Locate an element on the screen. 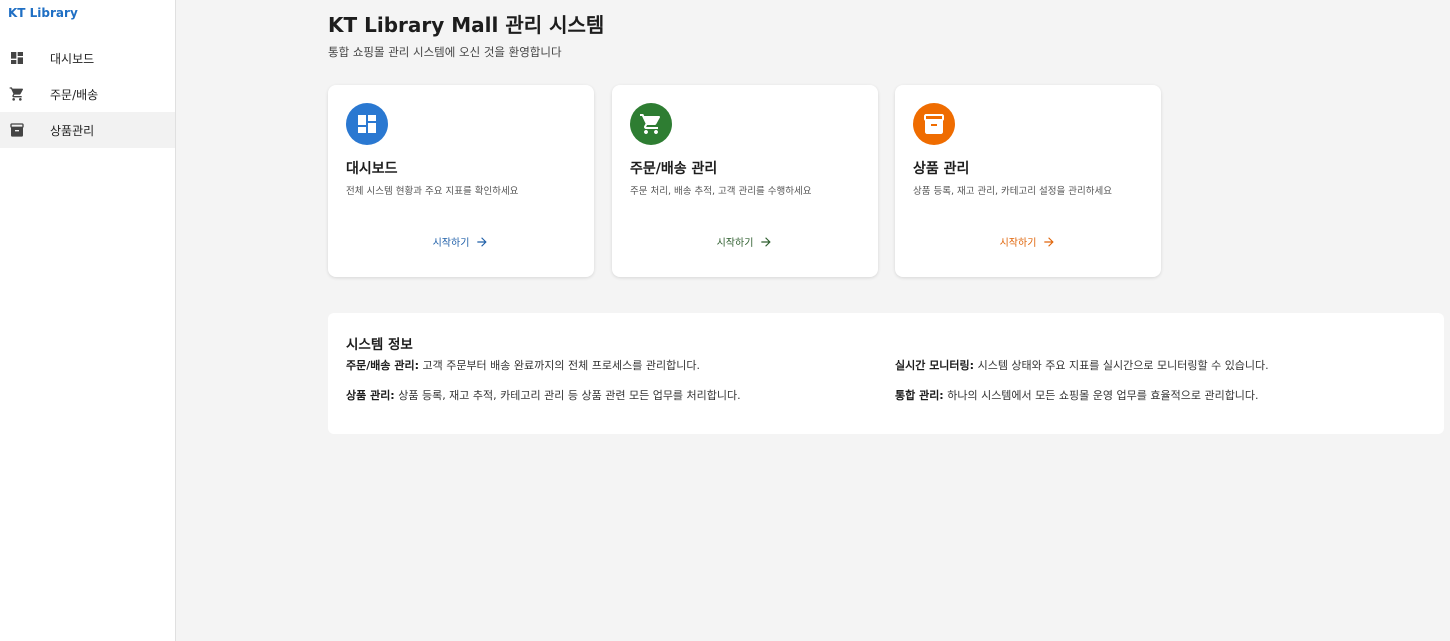 The image size is (1450, 641). info-item-label: 주문/배송 관리: is located at coordinates (382, 365).